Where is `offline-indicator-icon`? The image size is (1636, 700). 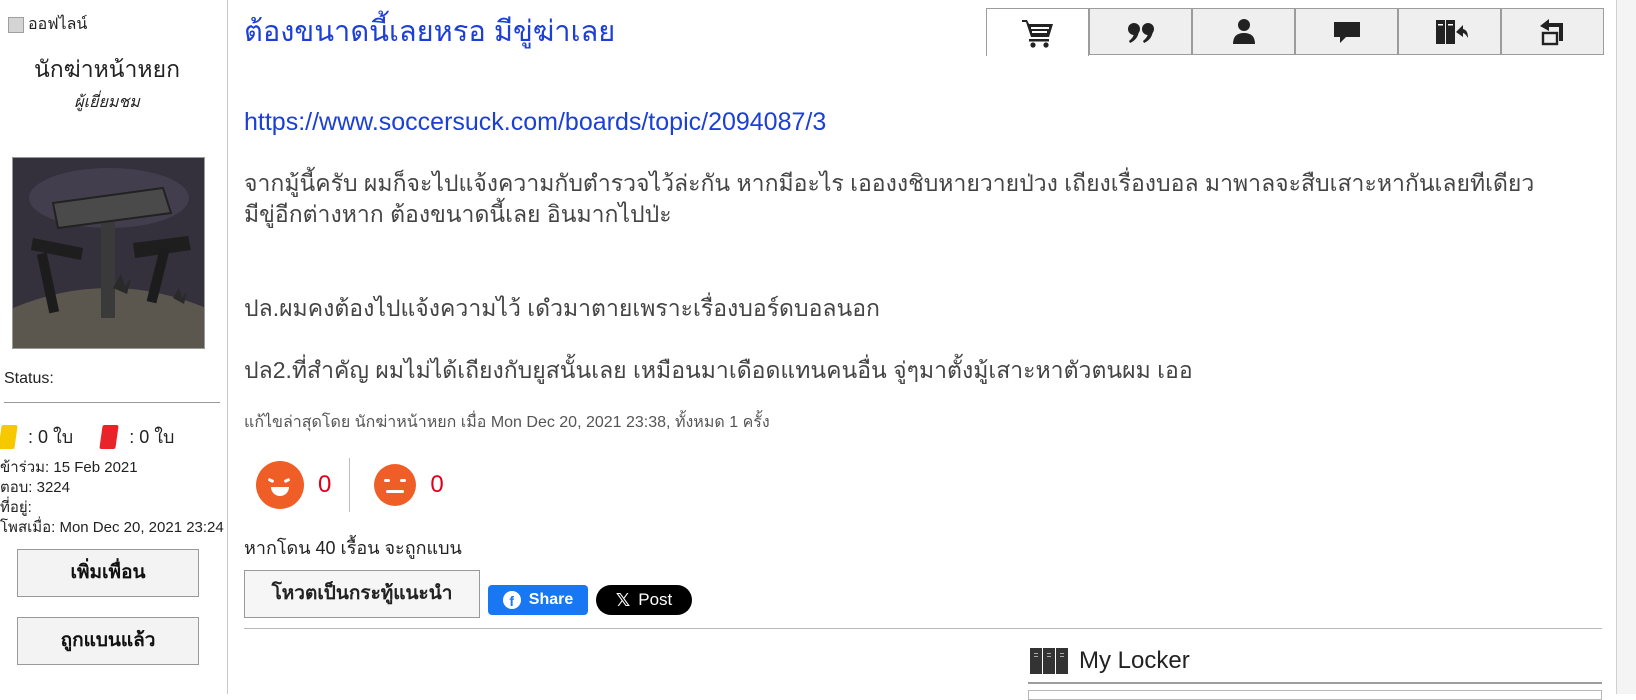
offline-indicator-icon is located at coordinates (16, 24).